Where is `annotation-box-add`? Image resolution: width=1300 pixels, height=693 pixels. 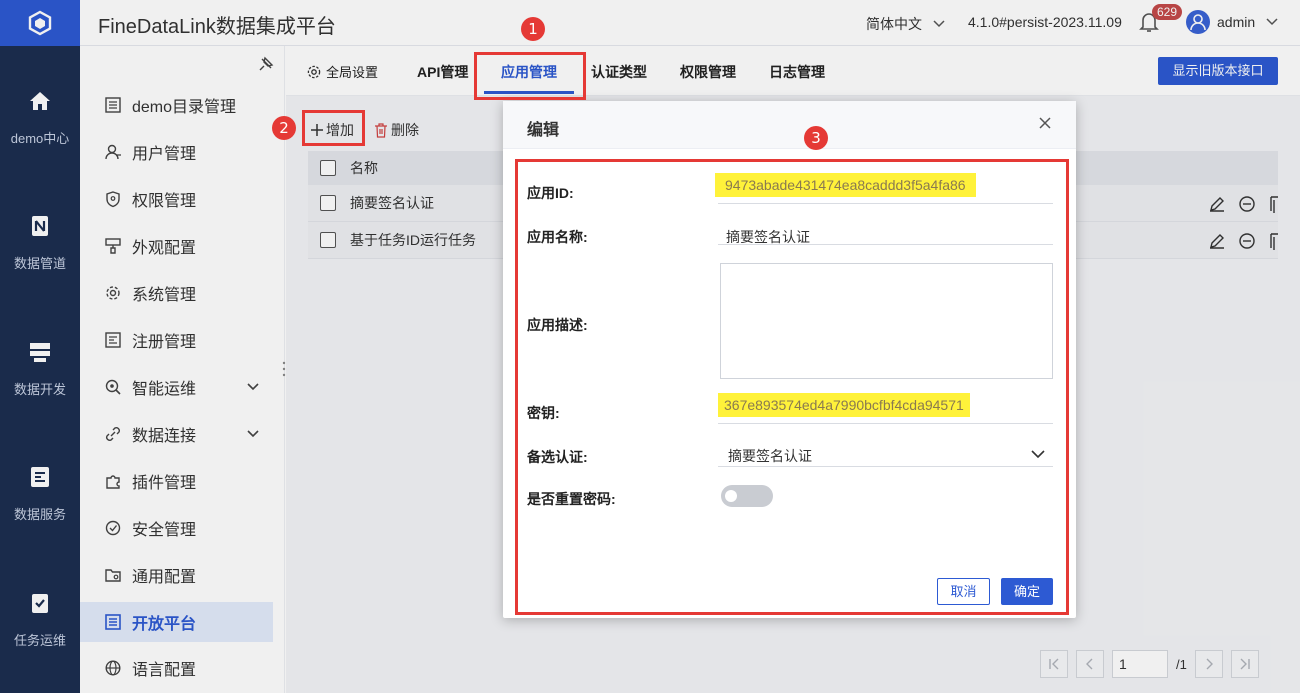 annotation-box-add is located at coordinates (333, 128).